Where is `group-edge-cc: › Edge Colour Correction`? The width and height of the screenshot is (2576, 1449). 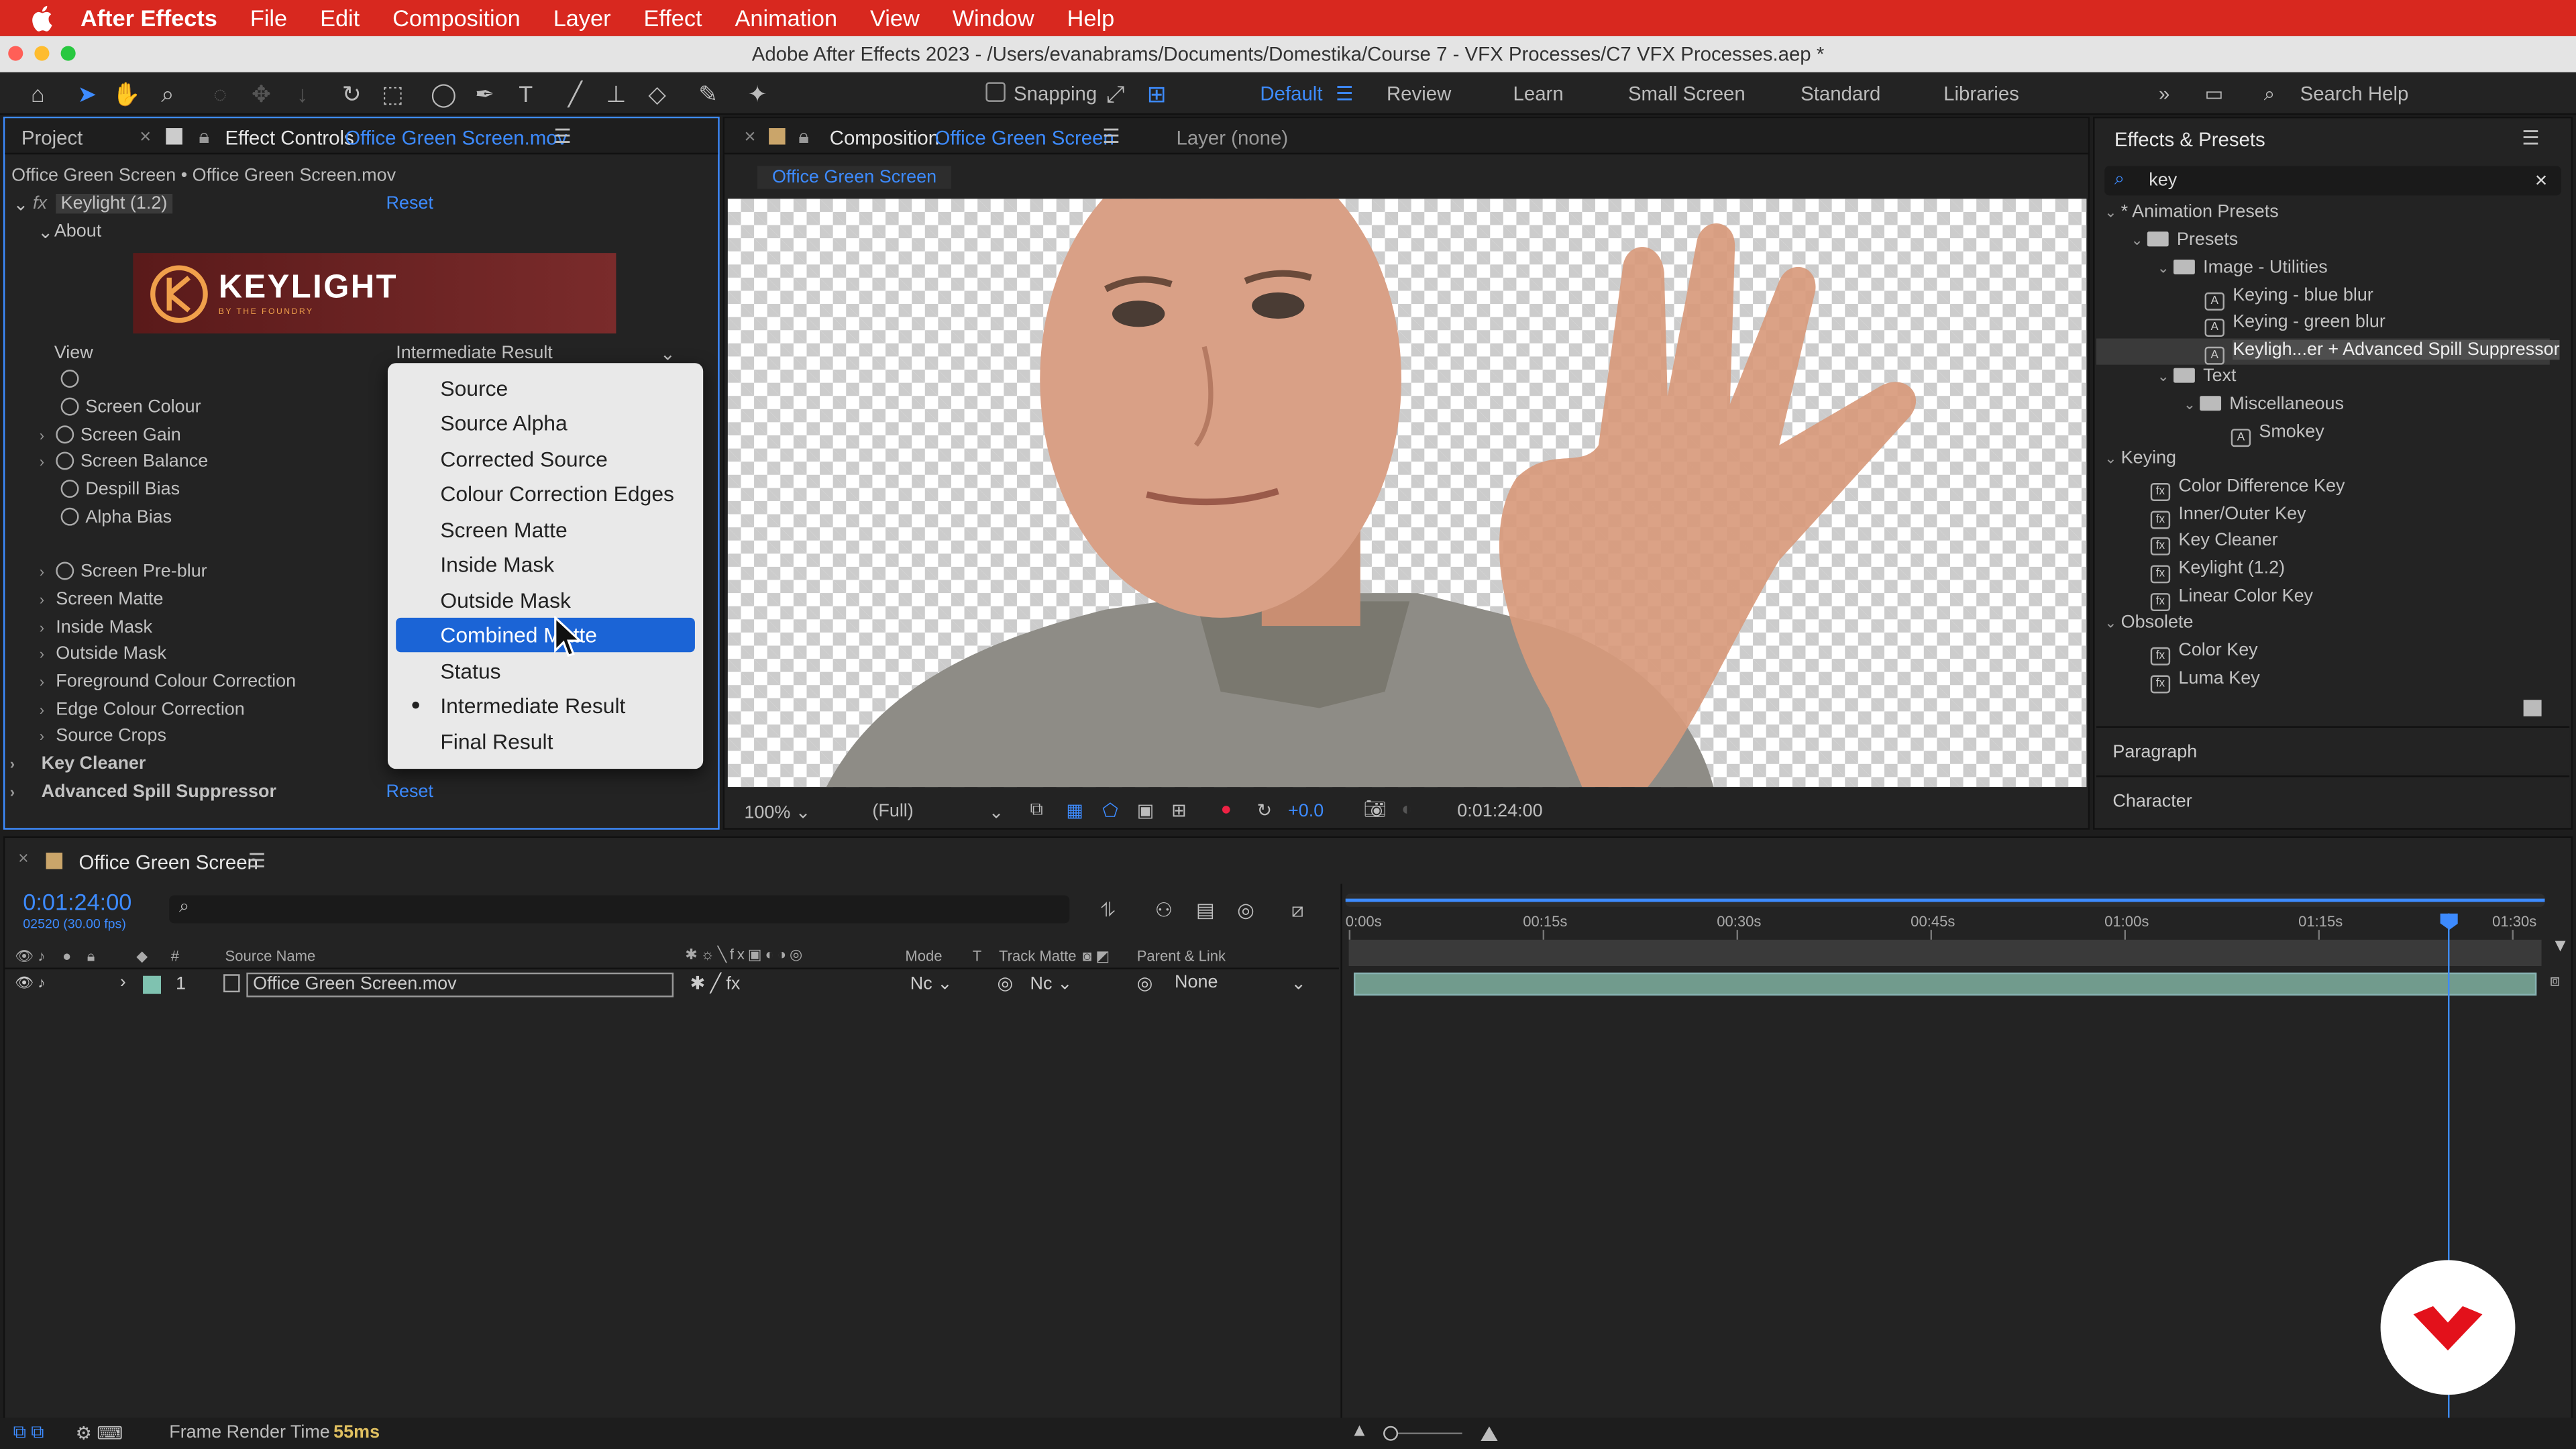 group-edge-cc: › Edge Colour Correction is located at coordinates (142, 709).